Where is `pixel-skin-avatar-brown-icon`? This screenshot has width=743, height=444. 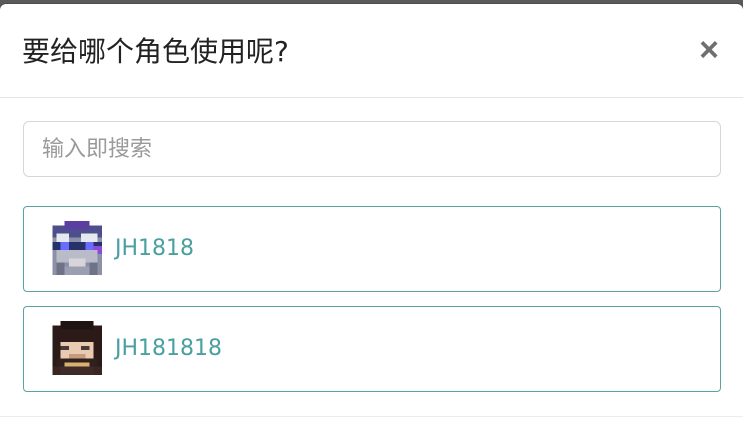
pixel-skin-avatar-brown-icon is located at coordinates (77, 348).